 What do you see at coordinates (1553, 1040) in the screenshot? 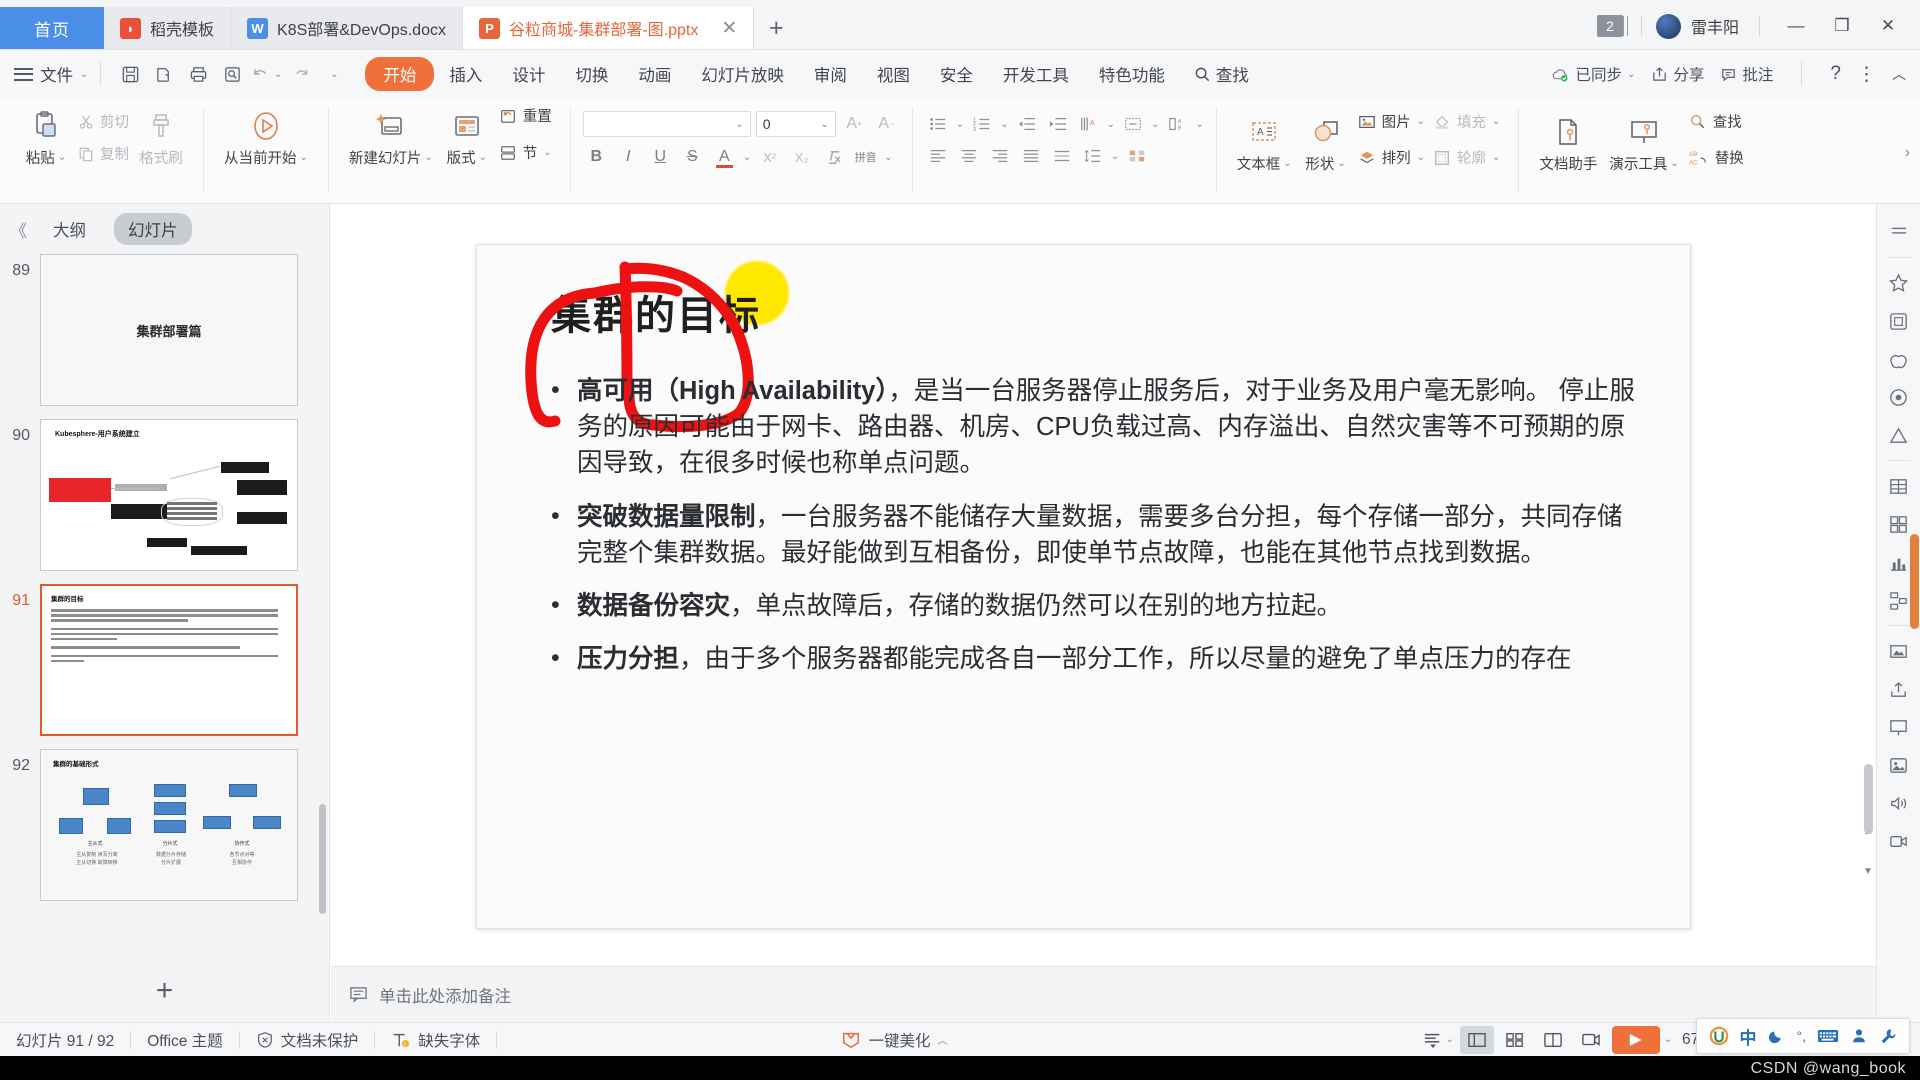
I see `reading-view-icon` at bounding box center [1553, 1040].